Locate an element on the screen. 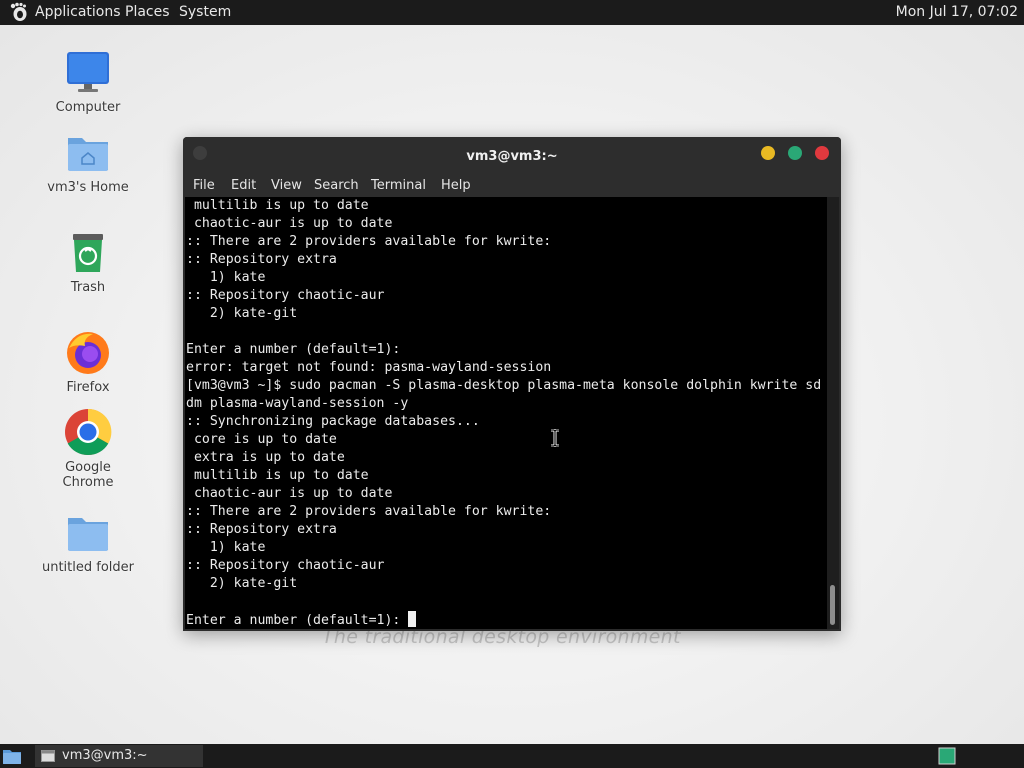 This screenshot has width=1024, height=768. maximize-button is located at coordinates (795, 153).